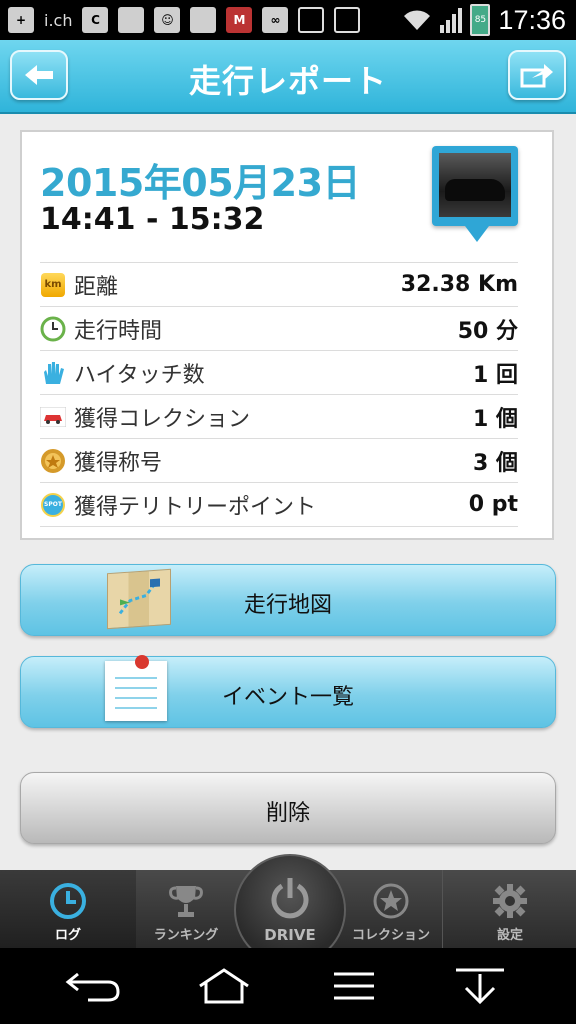 This screenshot has width=576, height=1024. I want to click on signal-icon, so click(451, 20).